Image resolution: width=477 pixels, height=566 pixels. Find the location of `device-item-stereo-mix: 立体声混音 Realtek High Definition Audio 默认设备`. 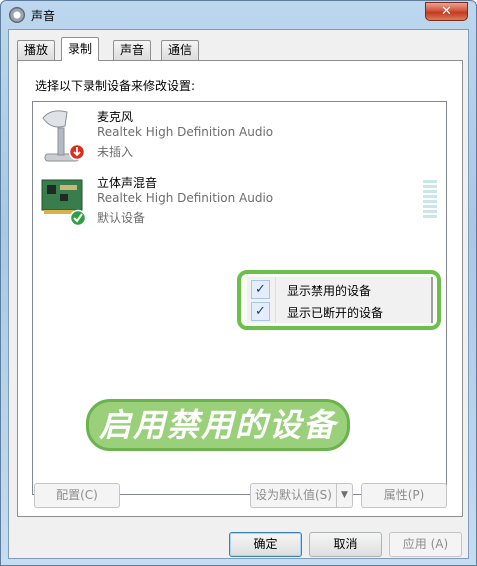

device-item-stereo-mix: 立体声混音 Realtek High Definition Audio 默认设备 is located at coordinates (239, 203).